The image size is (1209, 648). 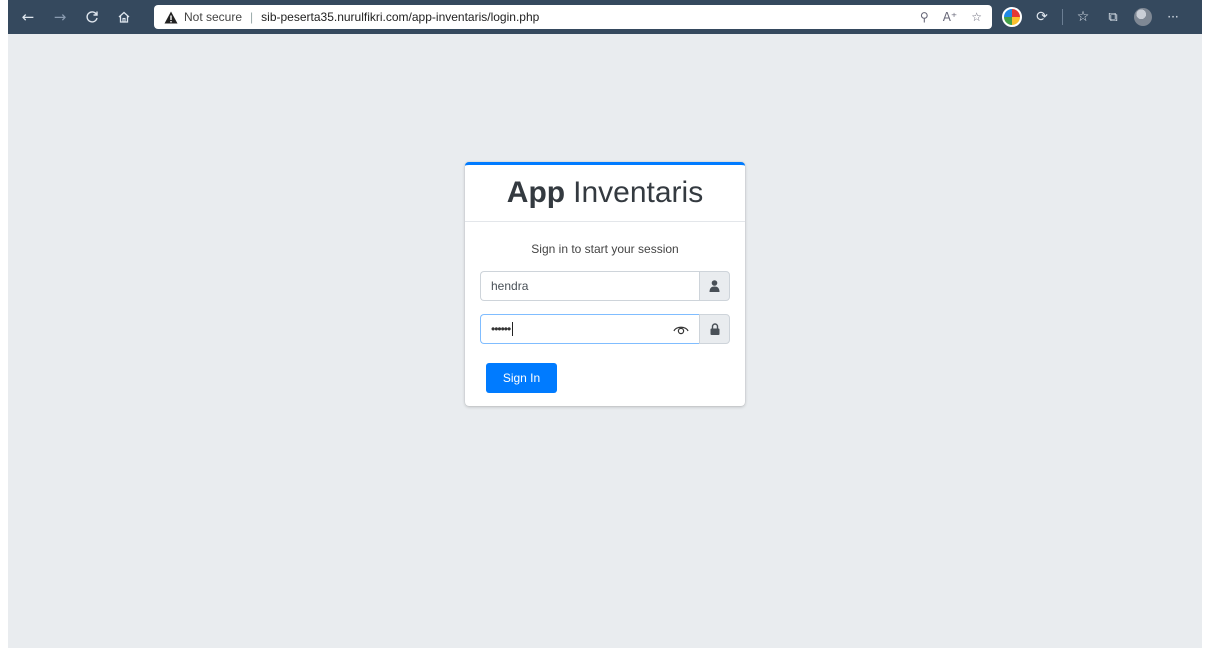 I want to click on arrow-right-icon: →, so click(x=60, y=17).